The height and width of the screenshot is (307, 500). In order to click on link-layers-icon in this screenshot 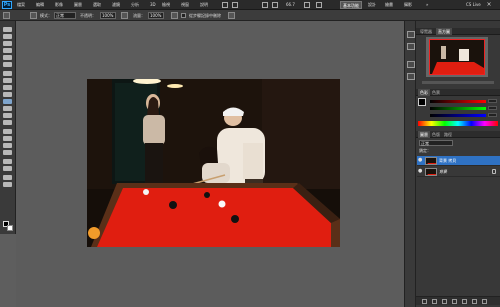, I will do `click(424, 301)`.